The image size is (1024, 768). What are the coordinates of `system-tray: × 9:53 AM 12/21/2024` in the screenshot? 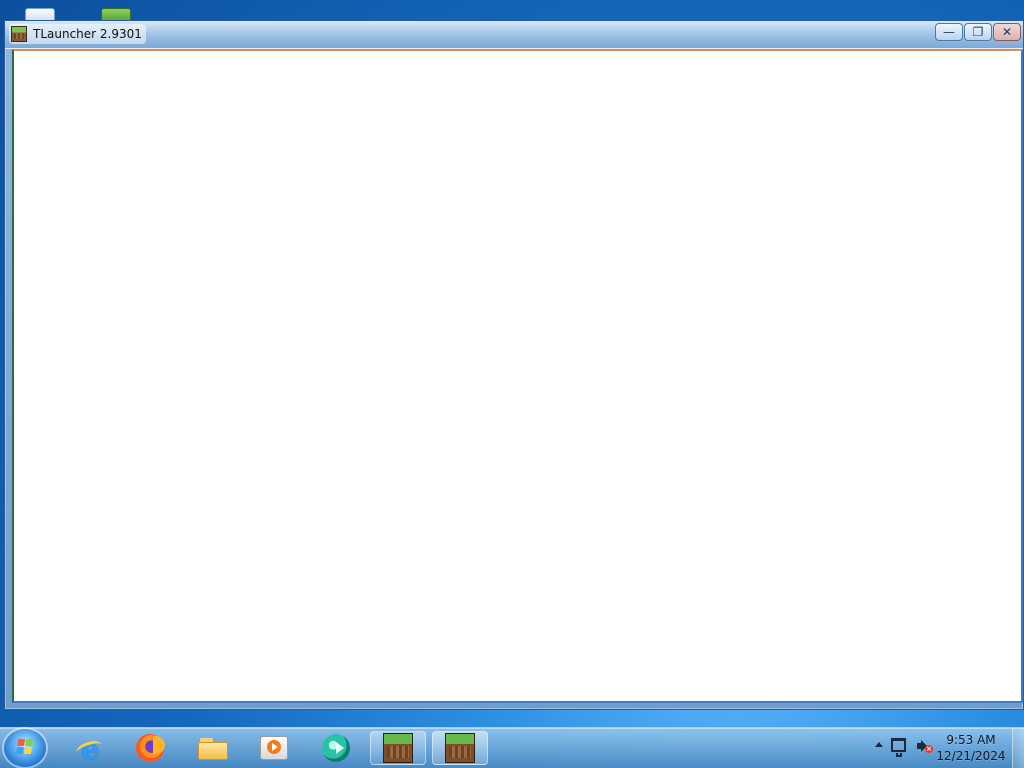 It's located at (939, 748).